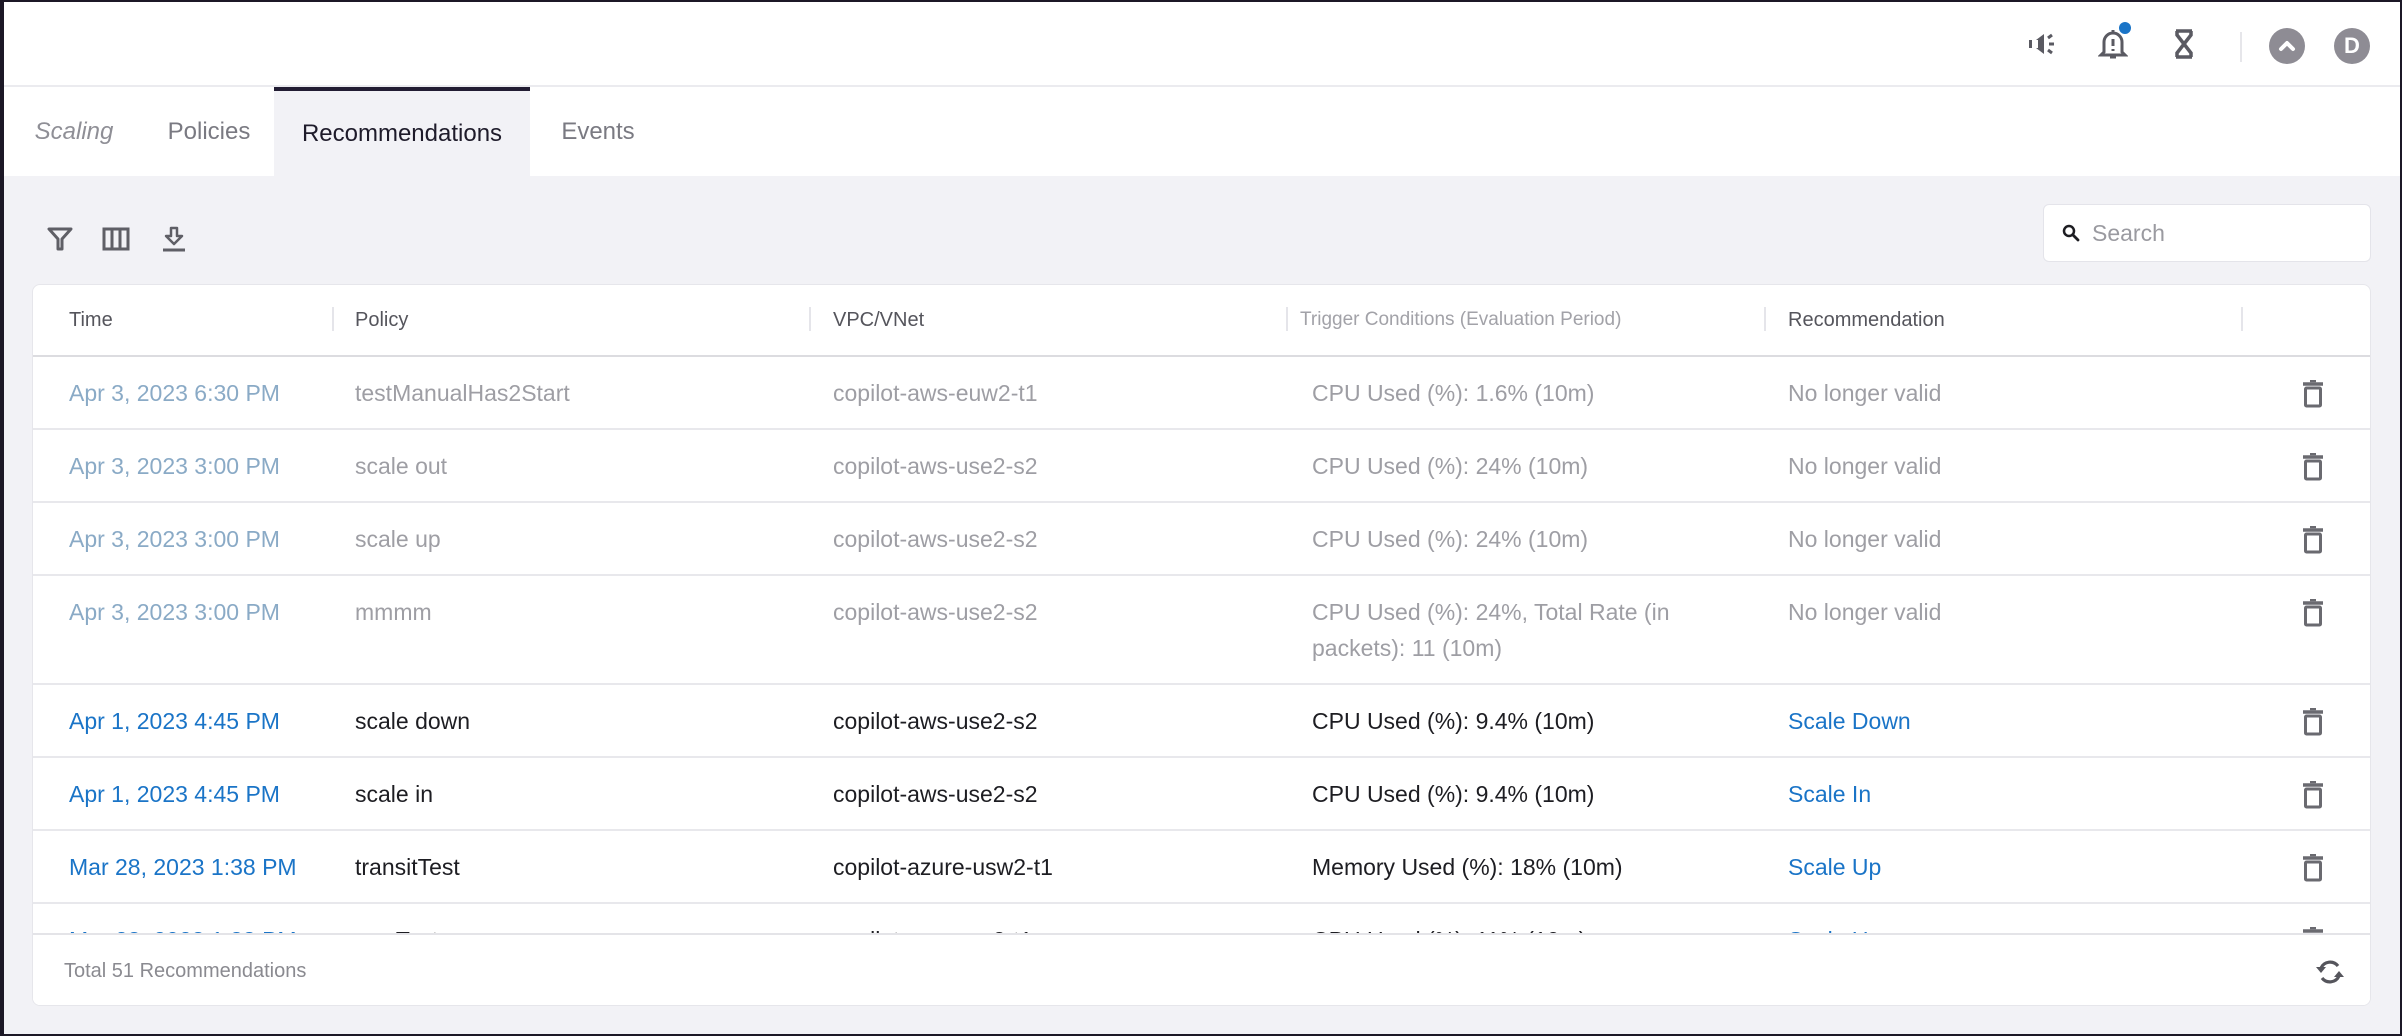  Describe the element at coordinates (1866, 320) in the screenshot. I see `column-header-recommendation: Recommendation` at that location.